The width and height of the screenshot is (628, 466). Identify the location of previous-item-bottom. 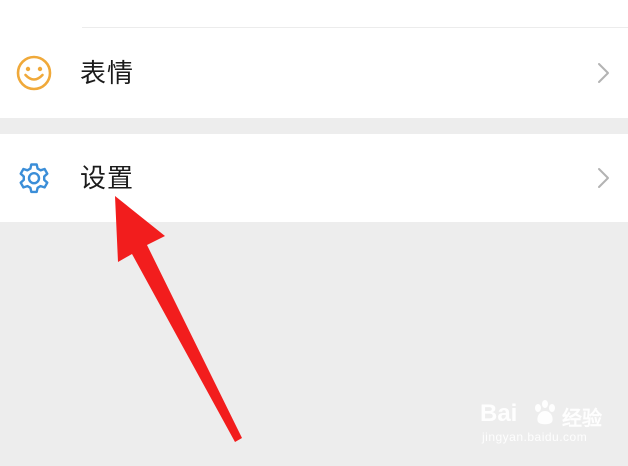
(314, 14).